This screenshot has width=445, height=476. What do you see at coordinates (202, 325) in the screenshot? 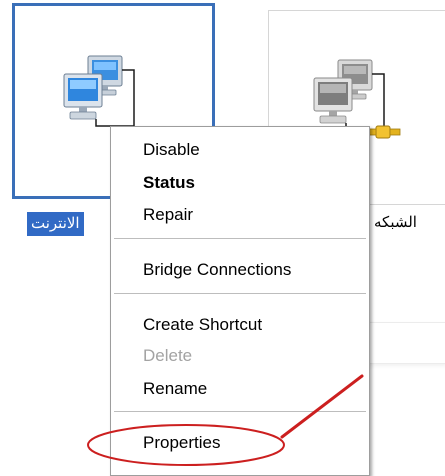
I see `menu-item-create-shortcut: Create Shortcut` at bounding box center [202, 325].